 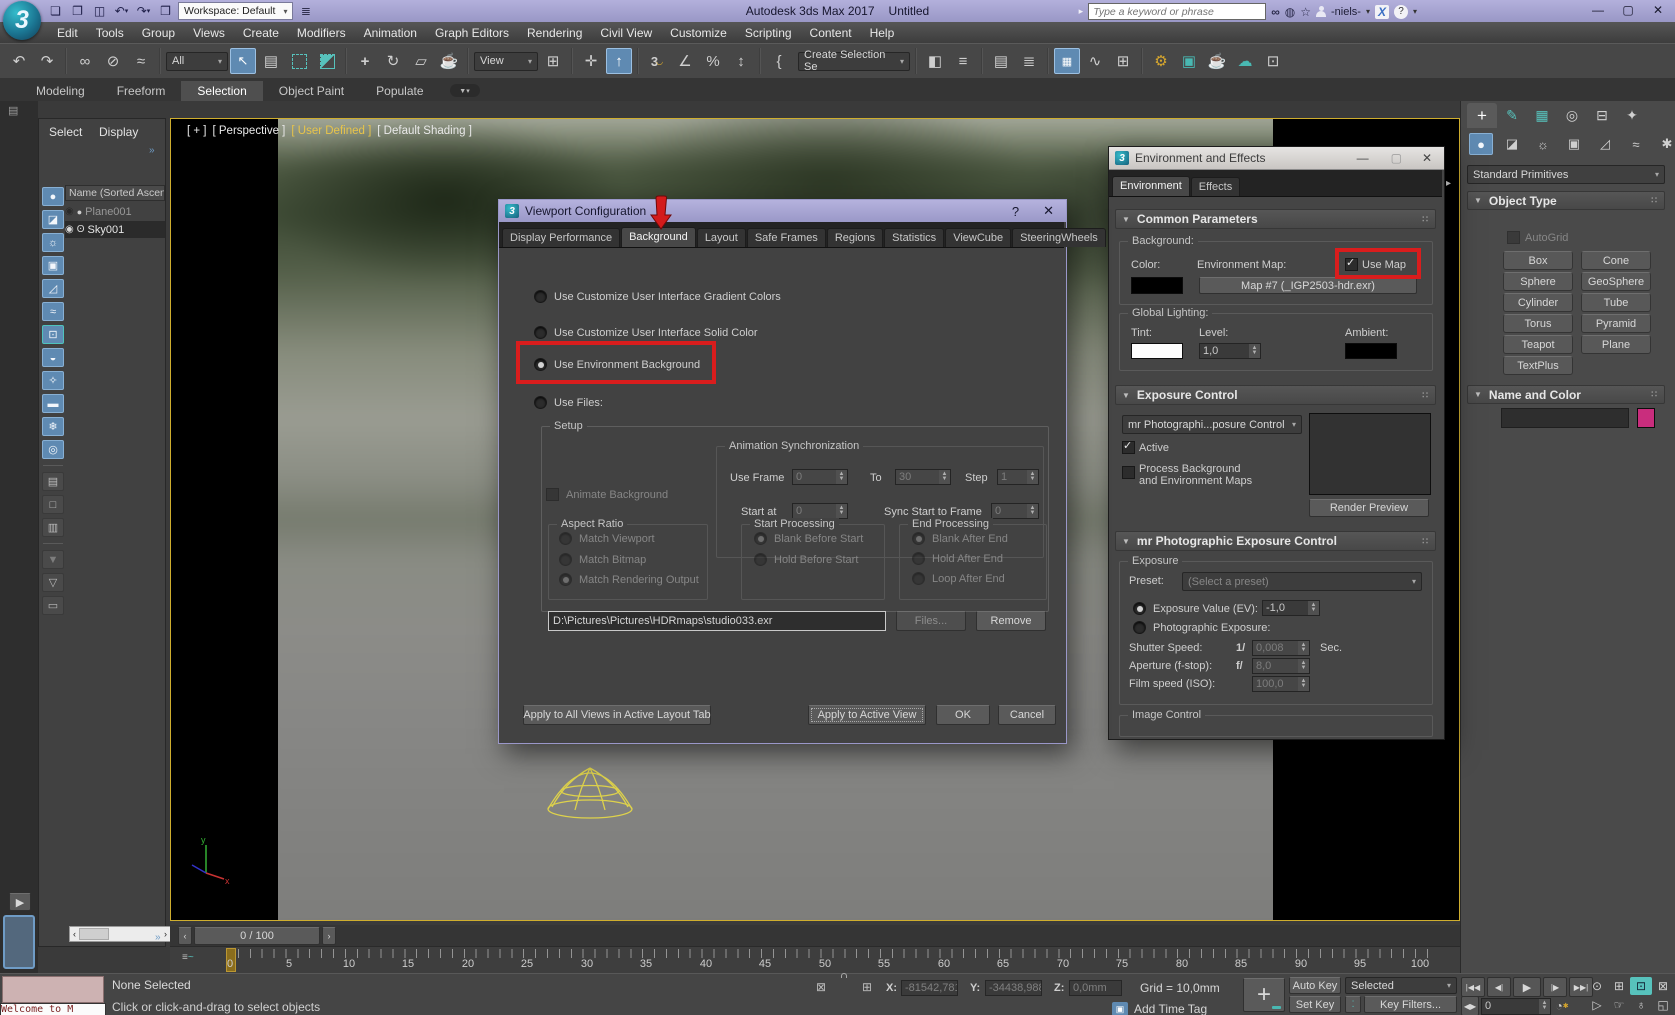 I want to click on filter-geometry-icon: ●, so click(x=53, y=196).